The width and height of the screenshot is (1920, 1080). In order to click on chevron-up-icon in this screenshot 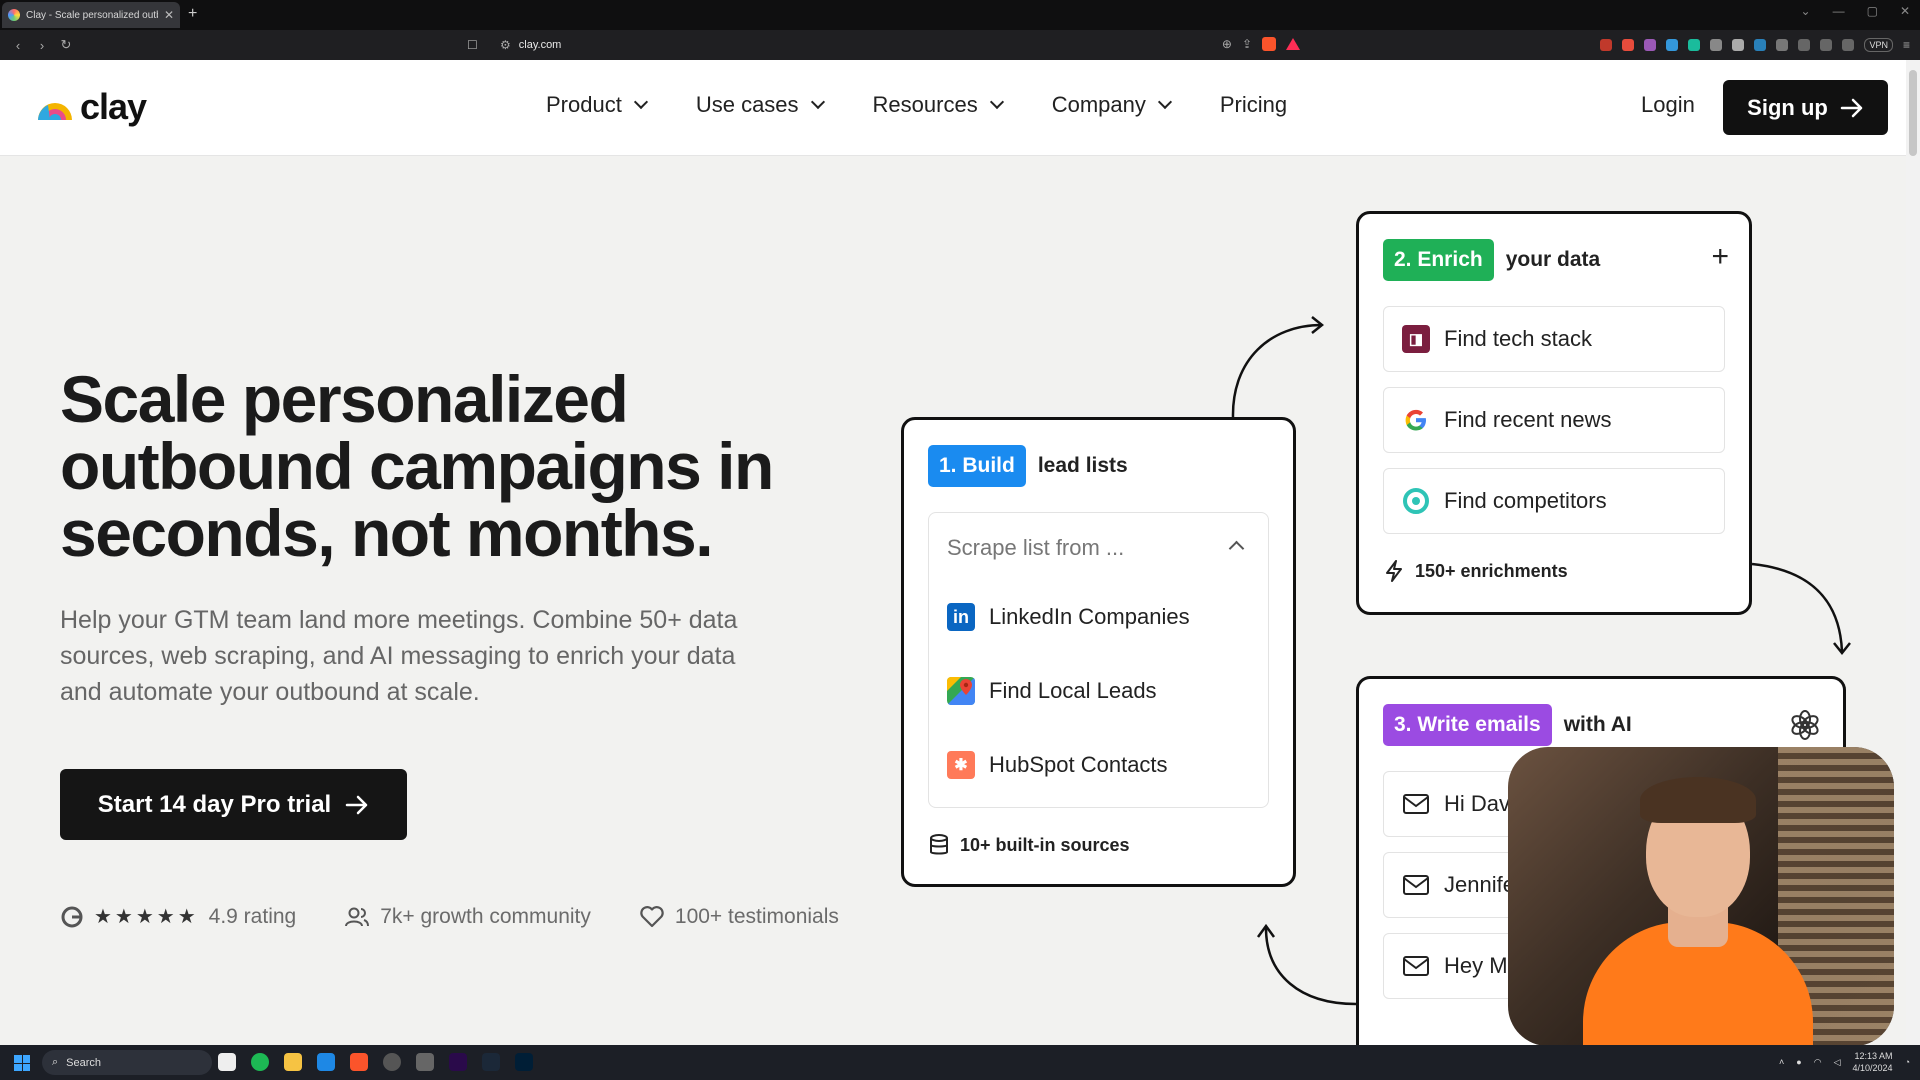, I will do `click(1236, 548)`.